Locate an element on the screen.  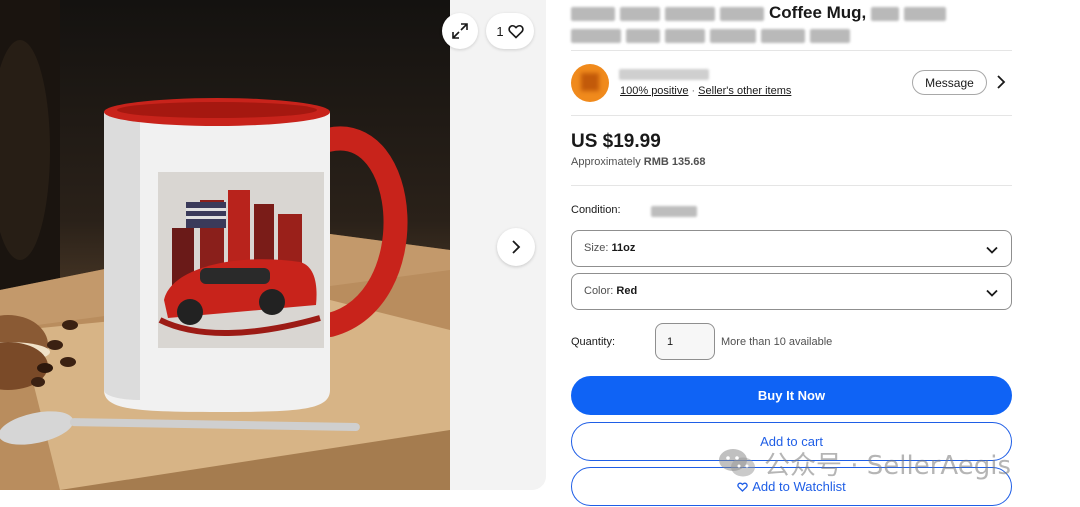
size-value: 11oz is located at coordinates (623, 248).